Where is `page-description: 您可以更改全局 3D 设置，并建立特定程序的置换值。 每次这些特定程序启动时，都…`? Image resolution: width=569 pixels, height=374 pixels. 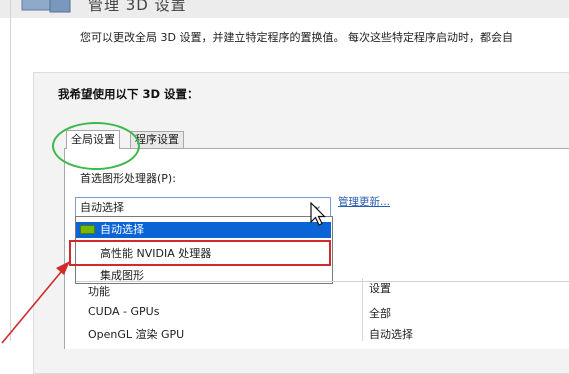
page-description: 您可以更改全局 3D 设置，并建立特定程序的置换值。 每次这些特定程序启动时，都… is located at coordinates (296, 37).